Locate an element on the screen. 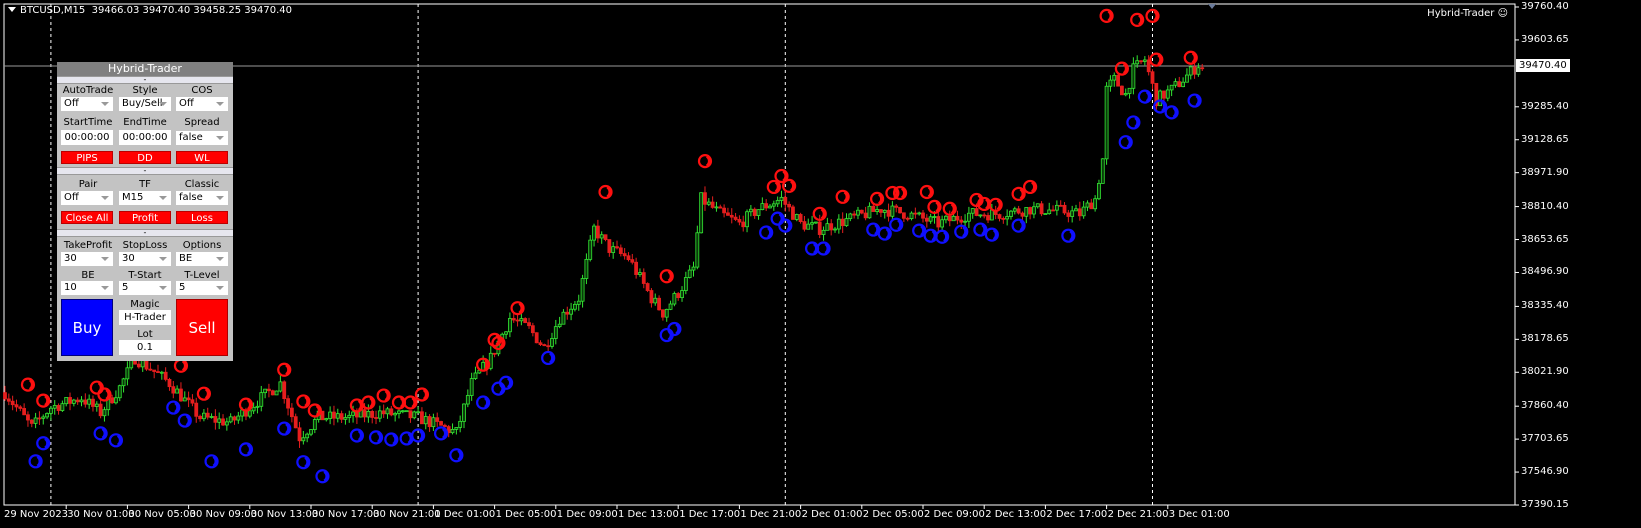 The width and height of the screenshot is (1641, 528). style-label: Style is located at coordinates (145, 90).